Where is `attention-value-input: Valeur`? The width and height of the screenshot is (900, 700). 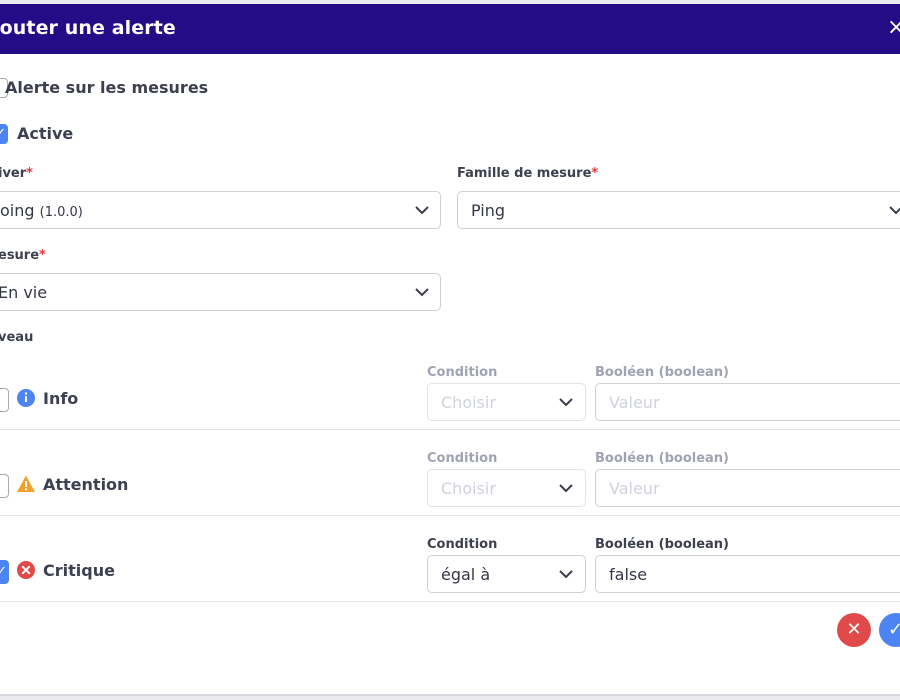 attention-value-input: Valeur is located at coordinates (747, 488).